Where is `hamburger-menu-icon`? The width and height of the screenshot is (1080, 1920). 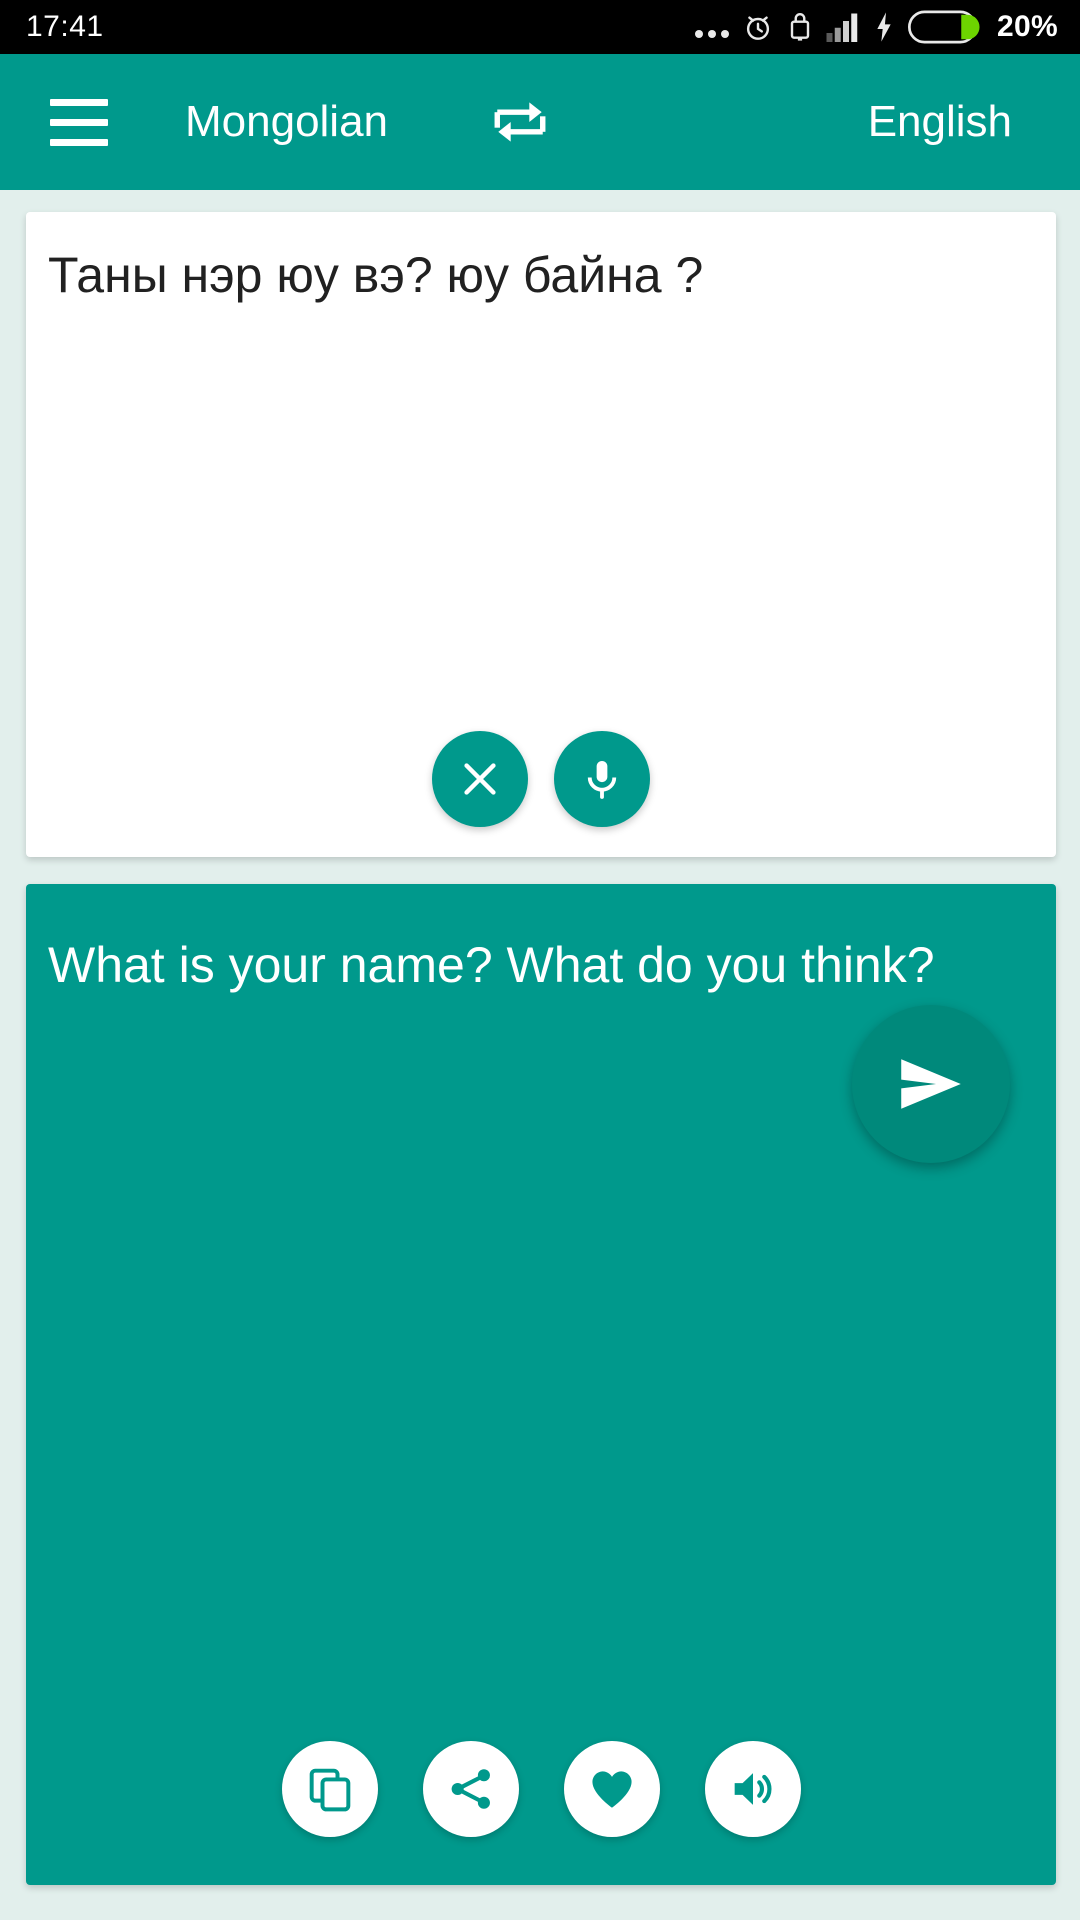 hamburger-menu-icon is located at coordinates (80, 122).